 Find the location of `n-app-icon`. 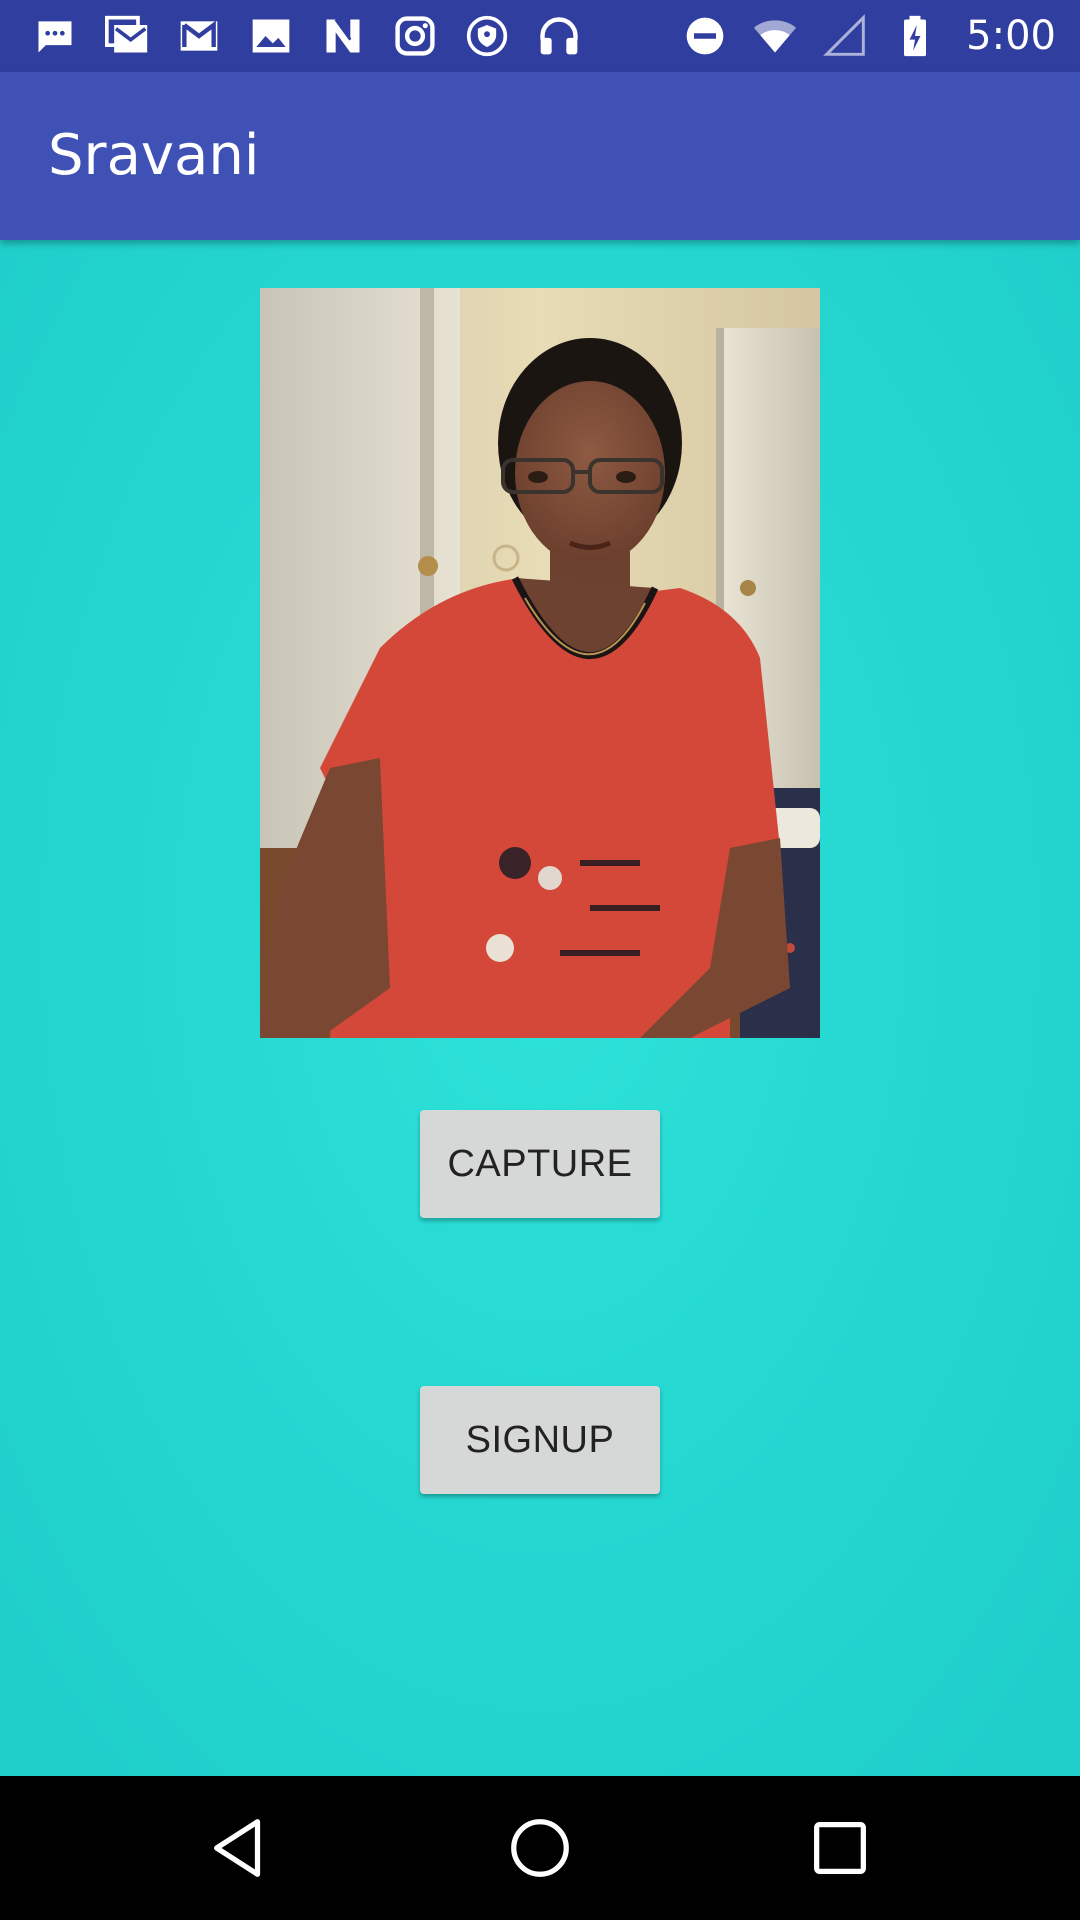

n-app-icon is located at coordinates (343, 36).